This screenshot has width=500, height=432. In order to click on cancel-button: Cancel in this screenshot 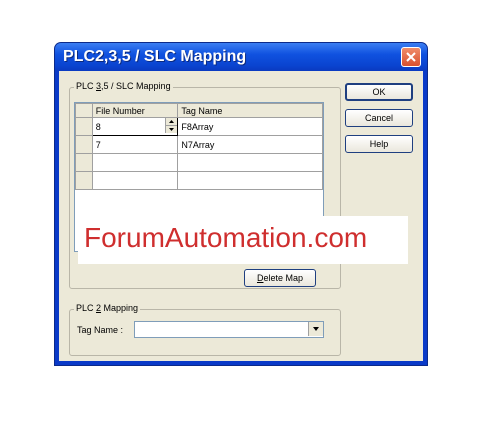, I will do `click(379, 118)`.